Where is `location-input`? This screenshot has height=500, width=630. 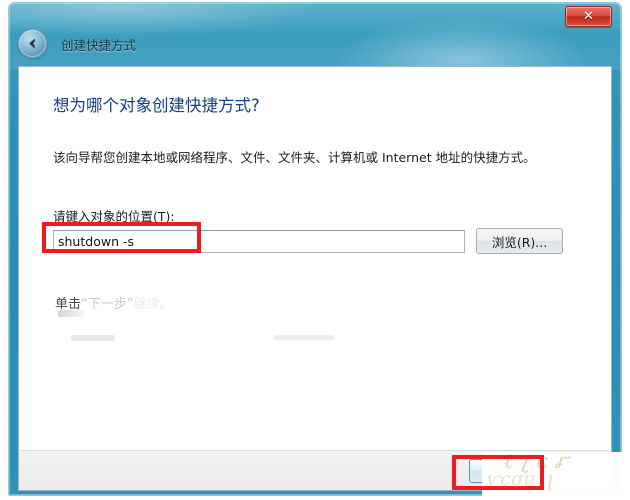
location-input is located at coordinates (259, 241).